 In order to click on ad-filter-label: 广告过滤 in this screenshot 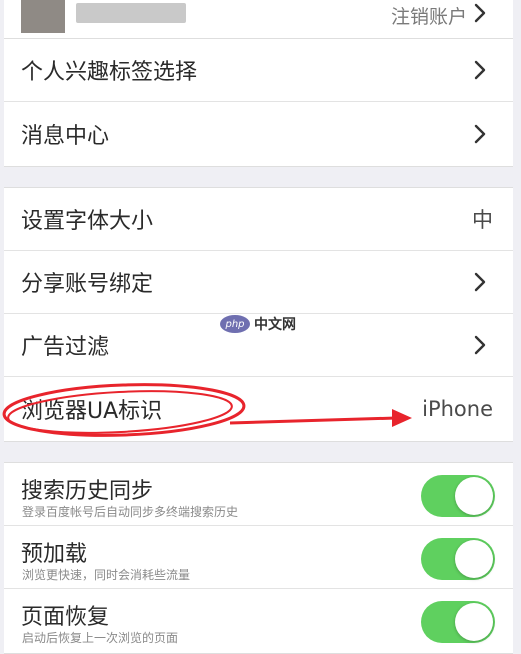, I will do `click(65, 347)`.